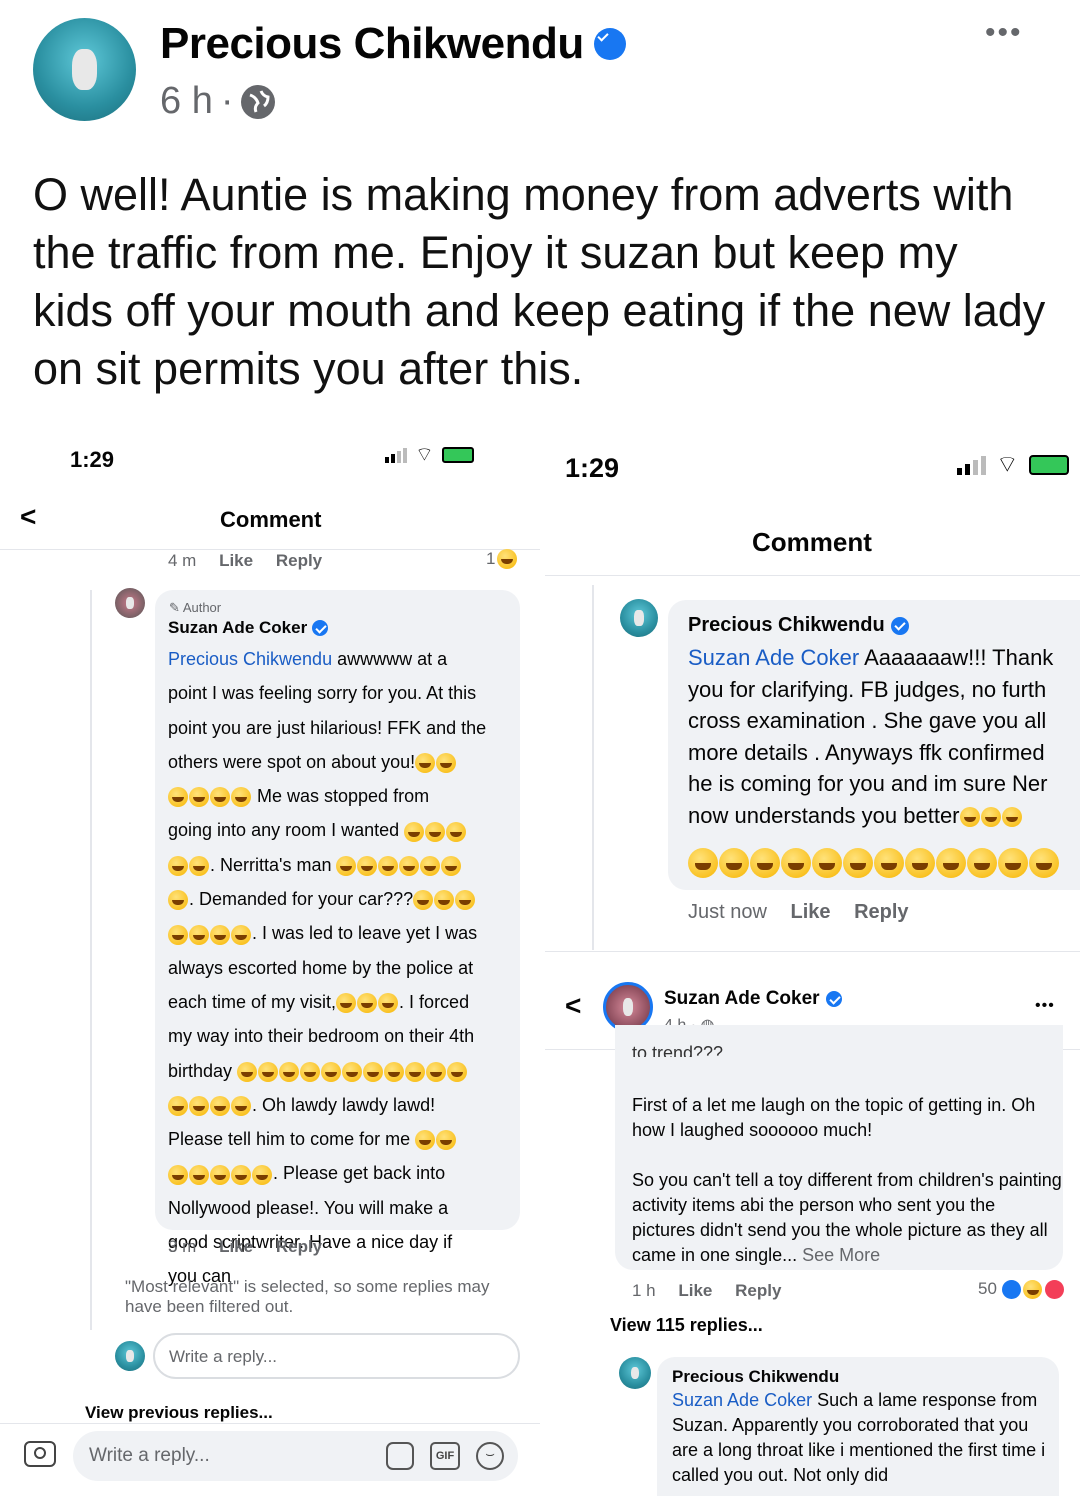  Describe the element at coordinates (182, 1246) in the screenshot. I see `left-comment-time: 3 m` at that location.